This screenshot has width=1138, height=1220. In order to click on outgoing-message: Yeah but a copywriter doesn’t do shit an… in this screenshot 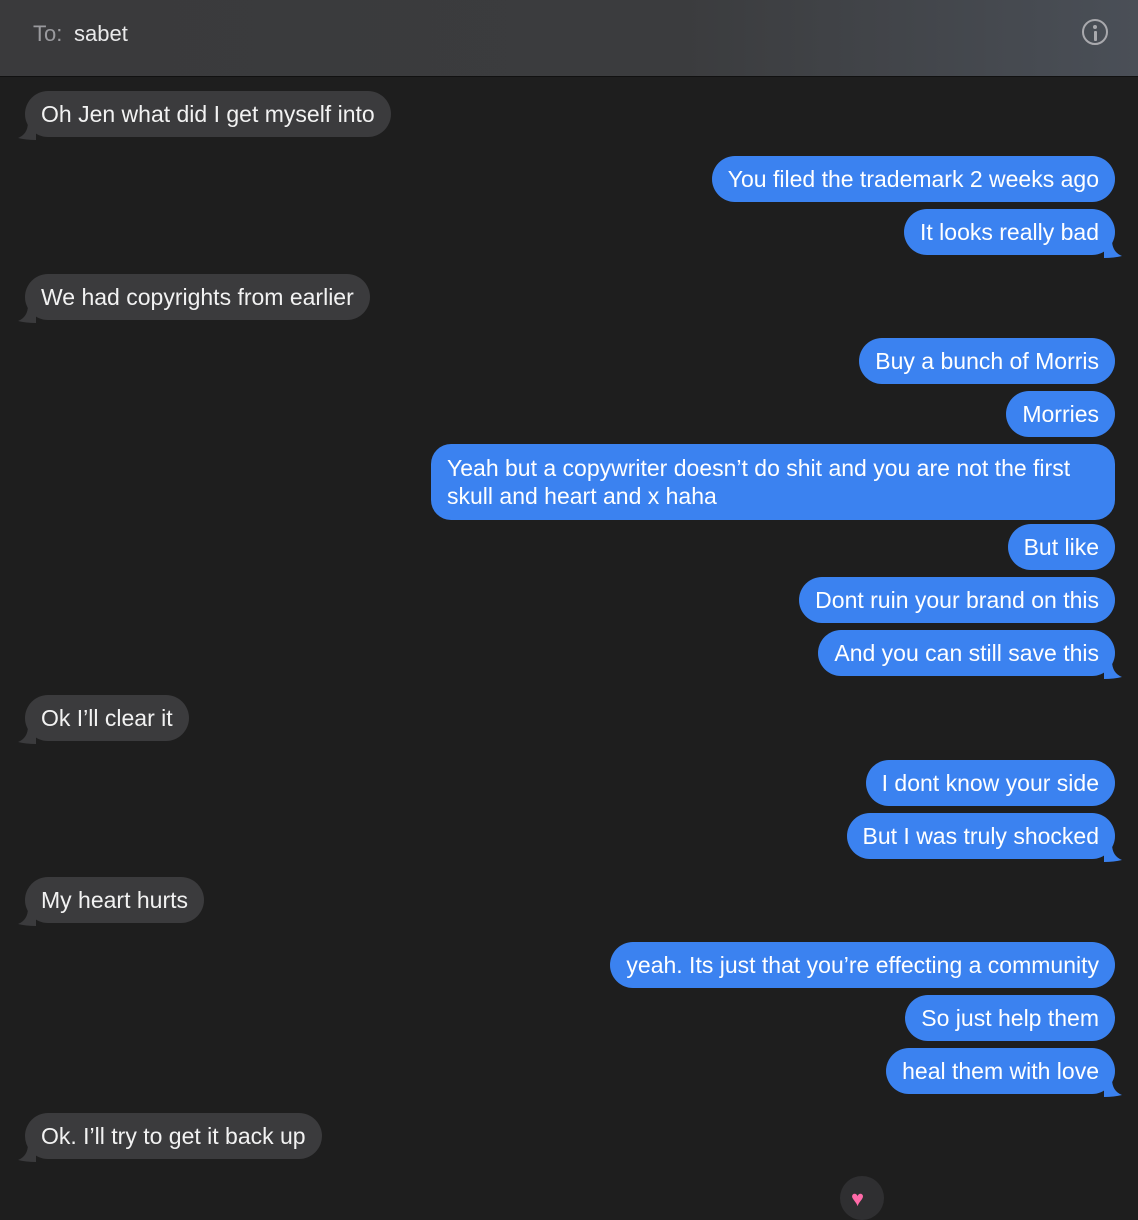, I will do `click(773, 482)`.